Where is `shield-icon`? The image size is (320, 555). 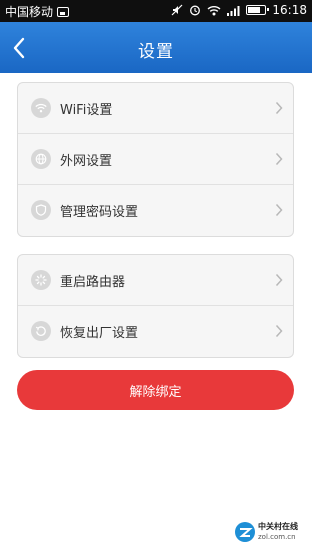 shield-icon is located at coordinates (41, 210).